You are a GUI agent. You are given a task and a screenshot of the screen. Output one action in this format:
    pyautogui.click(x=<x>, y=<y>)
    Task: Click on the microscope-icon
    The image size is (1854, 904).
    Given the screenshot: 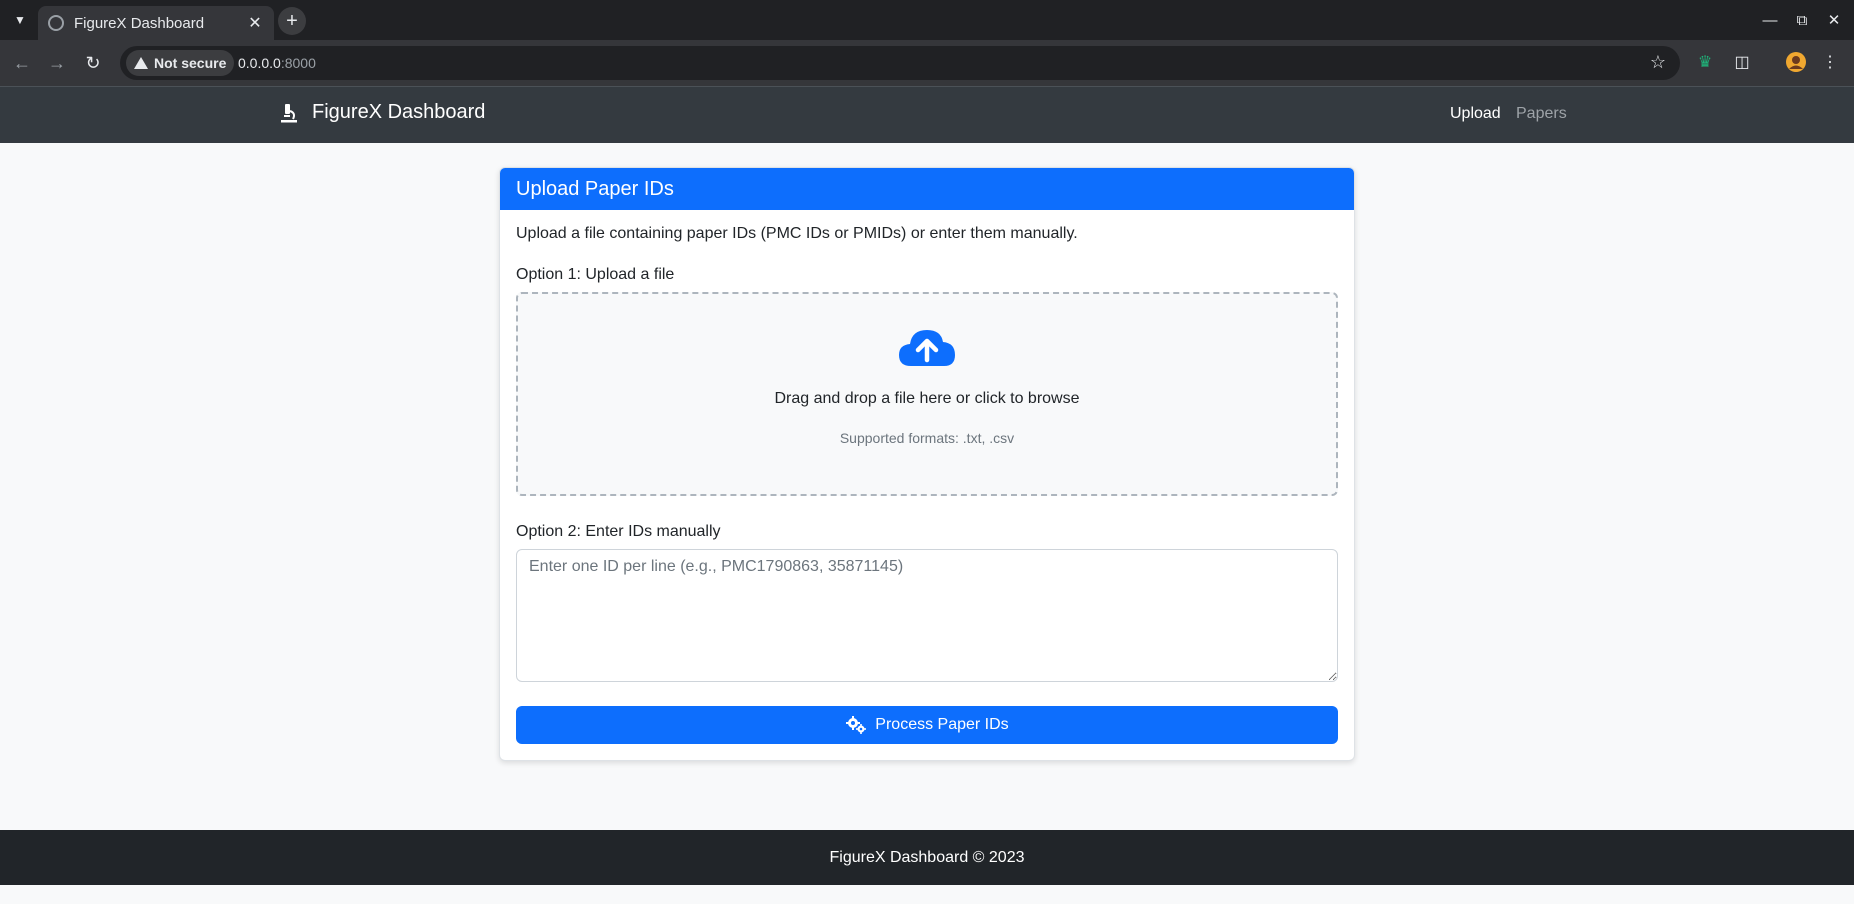 What is the action you would take?
    pyautogui.click(x=289, y=112)
    